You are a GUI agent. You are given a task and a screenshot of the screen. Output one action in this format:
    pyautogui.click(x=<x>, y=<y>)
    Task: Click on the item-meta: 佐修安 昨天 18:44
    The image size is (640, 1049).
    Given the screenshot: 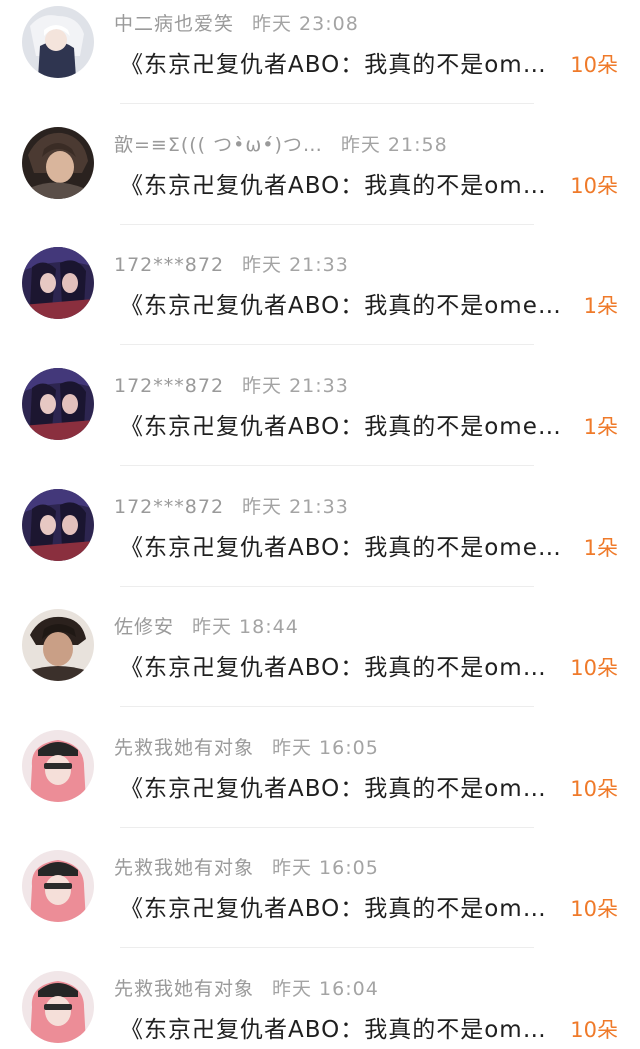 What is the action you would take?
    pyautogui.click(x=206, y=627)
    